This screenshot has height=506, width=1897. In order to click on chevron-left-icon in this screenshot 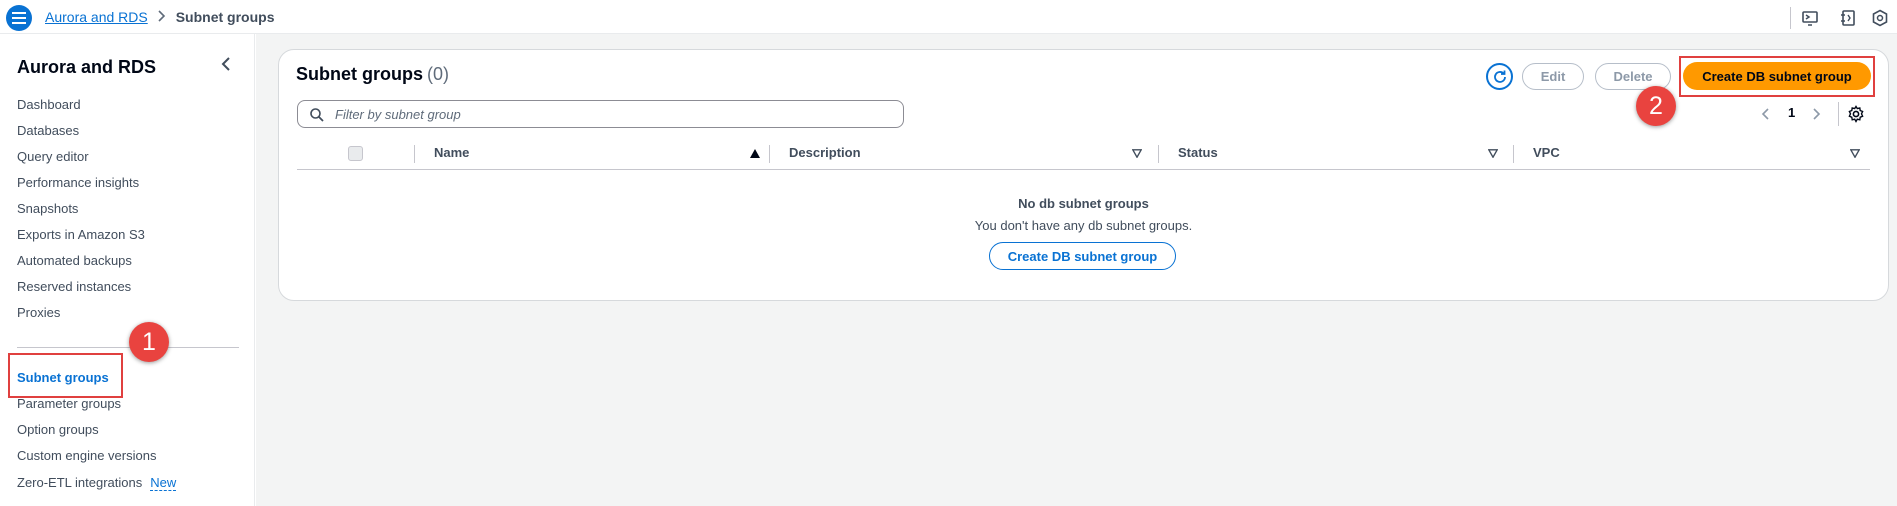, I will do `click(226, 64)`.